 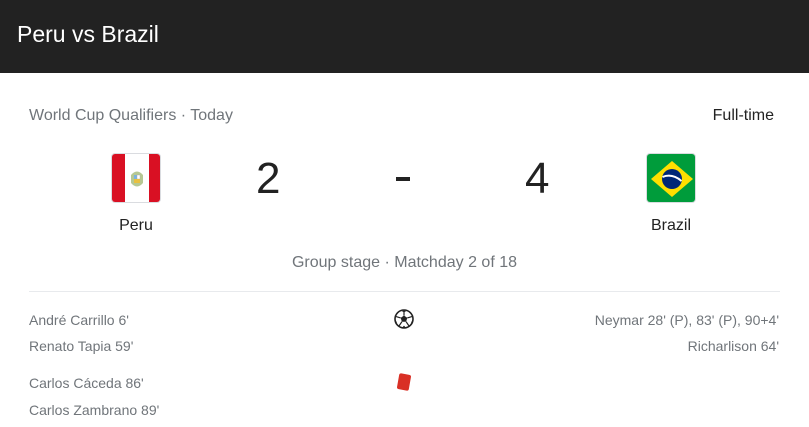 I want to click on competition-label: World Cup Qualifiers · Today, so click(x=131, y=116).